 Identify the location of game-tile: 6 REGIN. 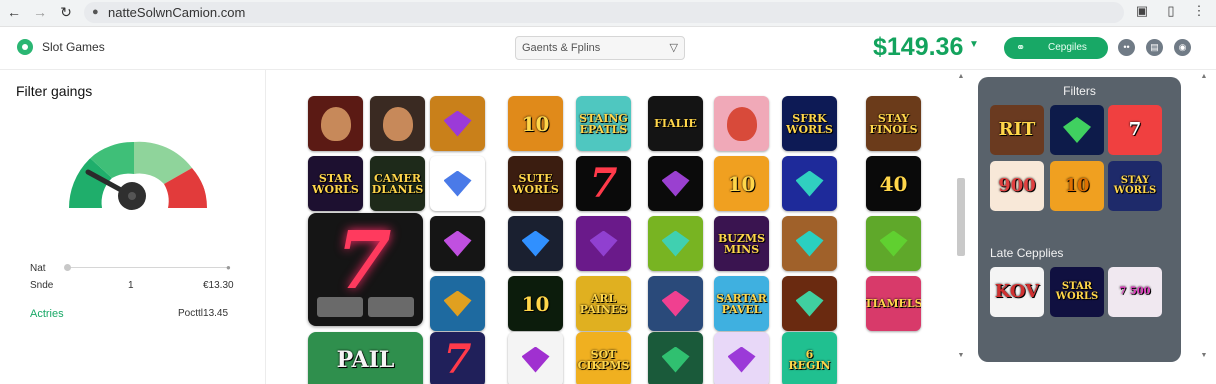
(809, 358).